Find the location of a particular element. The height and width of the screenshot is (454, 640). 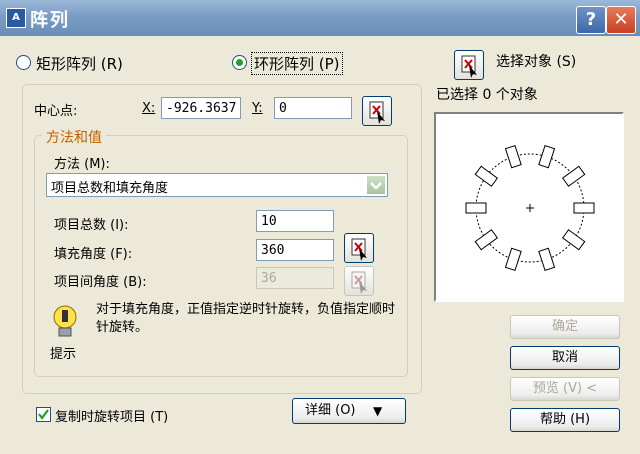

y-label: Y: is located at coordinates (257, 108).